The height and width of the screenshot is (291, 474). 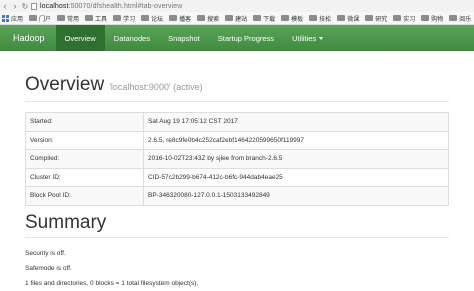 I want to click on bookmark-item: 下载, so click(x=264, y=18).